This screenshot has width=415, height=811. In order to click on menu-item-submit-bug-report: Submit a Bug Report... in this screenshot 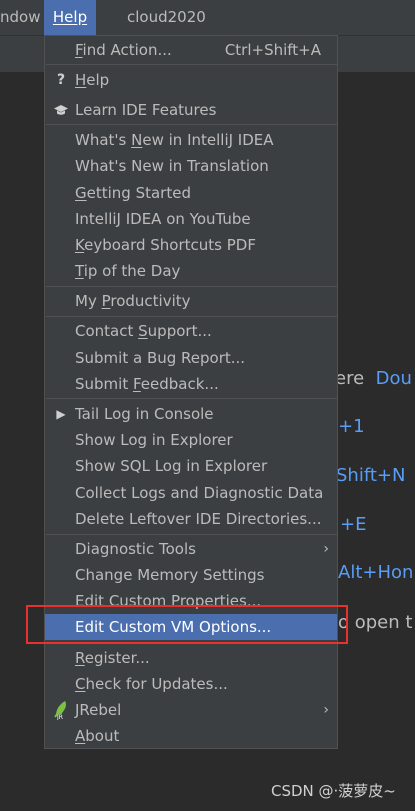, I will do `click(191, 358)`.